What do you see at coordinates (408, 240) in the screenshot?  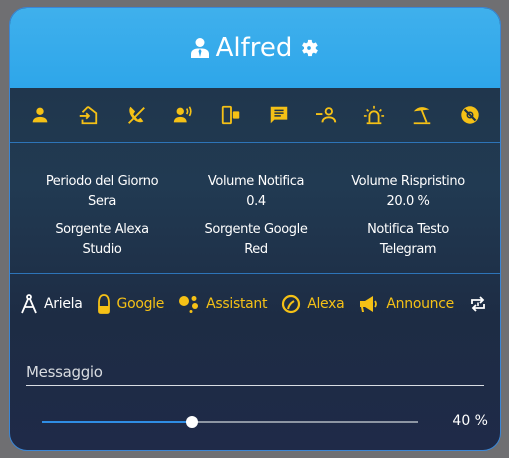 I see `notifica-testo-cell: Notifica Testo Telegram` at bounding box center [408, 240].